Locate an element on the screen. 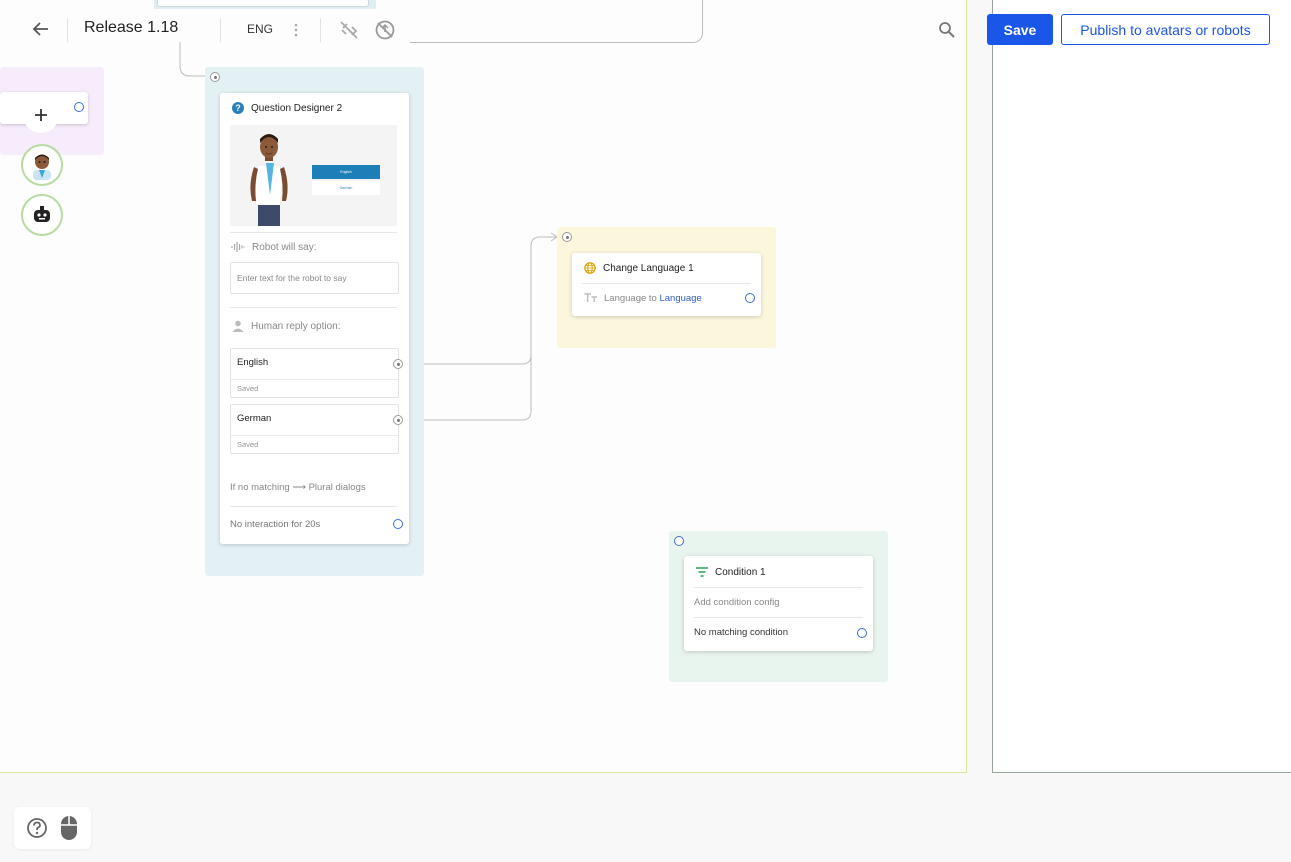 The width and height of the screenshot is (1291, 862). no-sync-icon is located at coordinates (385, 30).